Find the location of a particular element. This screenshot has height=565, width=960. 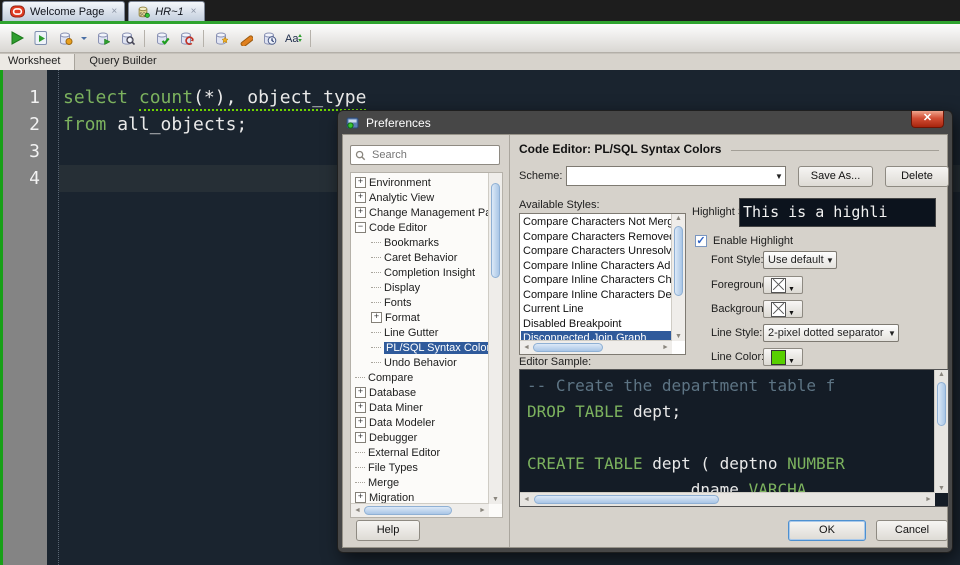

tree-item: Compare is located at coordinates (420, 377).